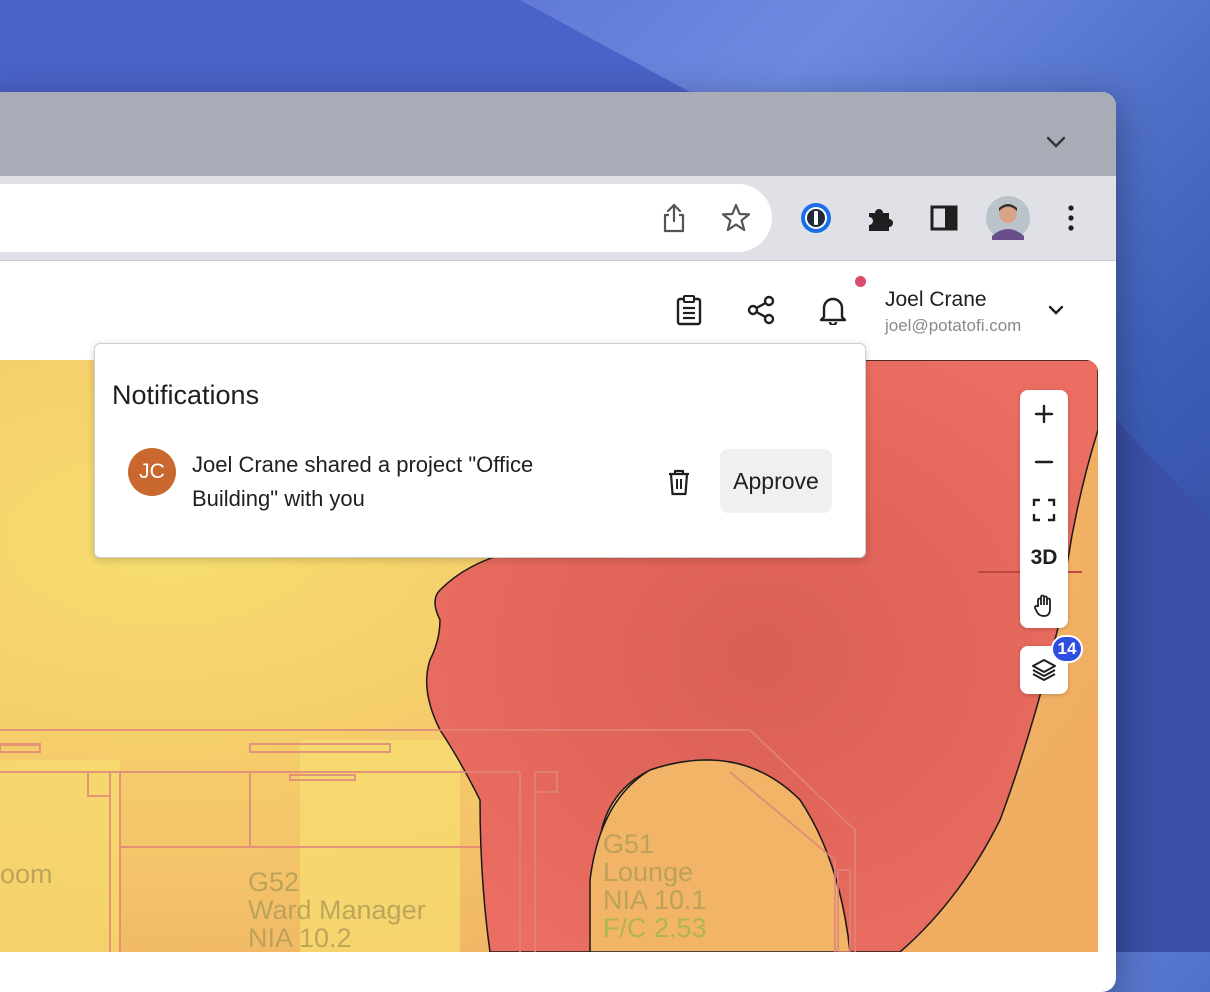  I want to click on room-label-g51: G51 Lounge NIA 10.1 F/C 2.53, so click(655, 886).